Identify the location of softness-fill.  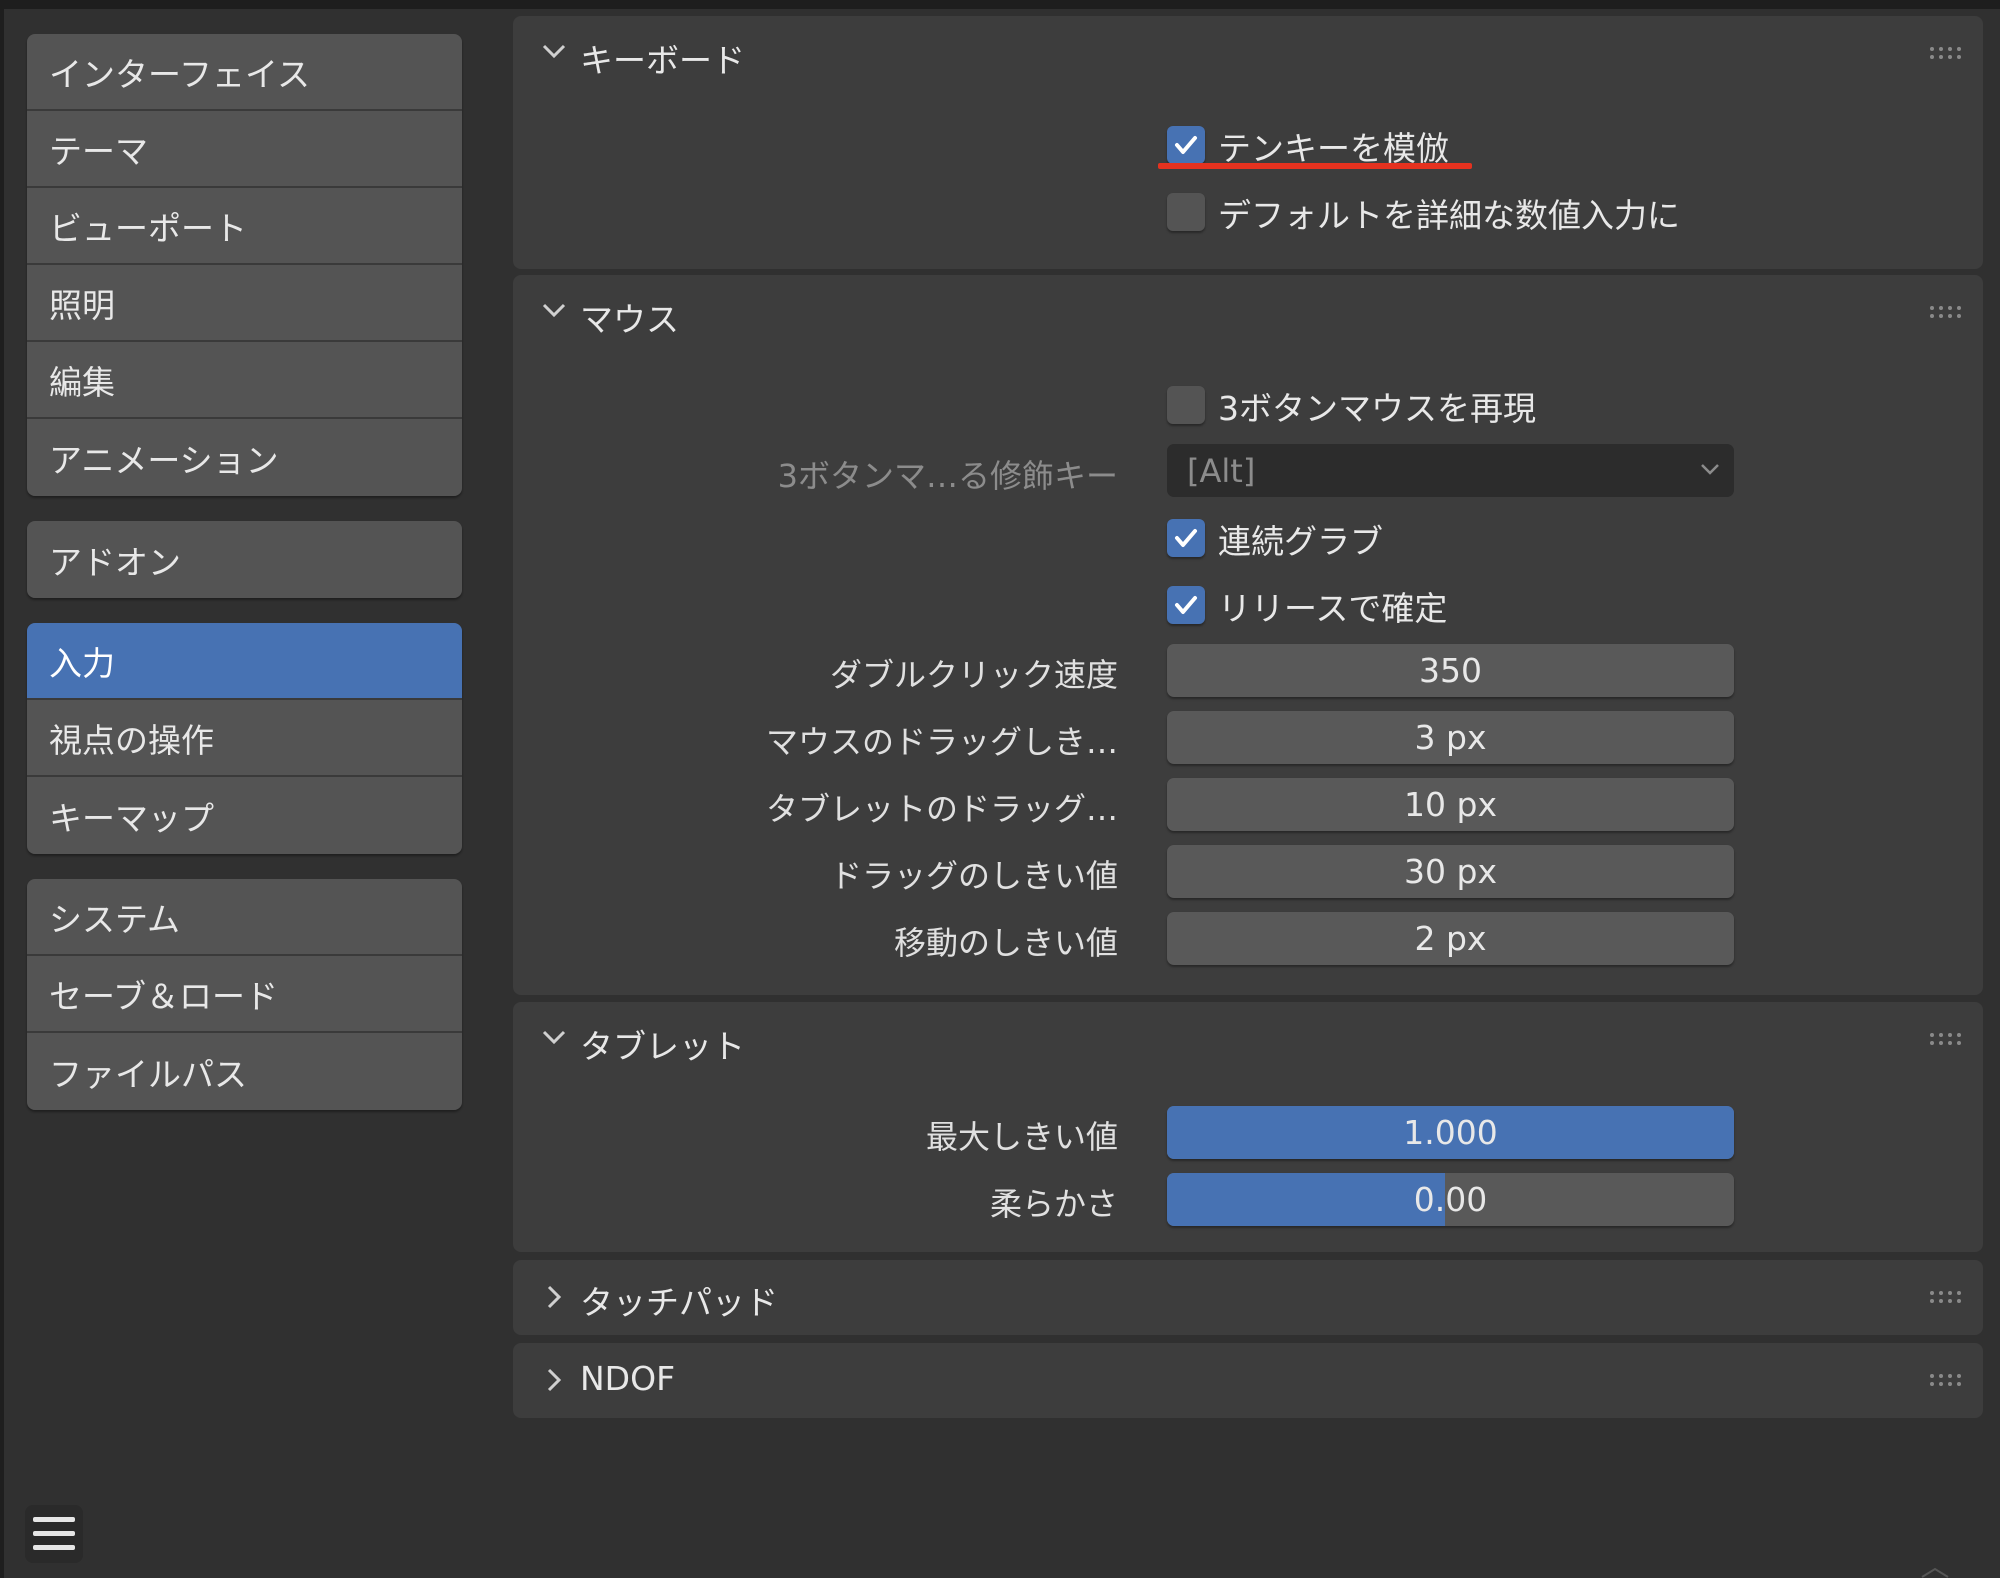
(1306, 1199).